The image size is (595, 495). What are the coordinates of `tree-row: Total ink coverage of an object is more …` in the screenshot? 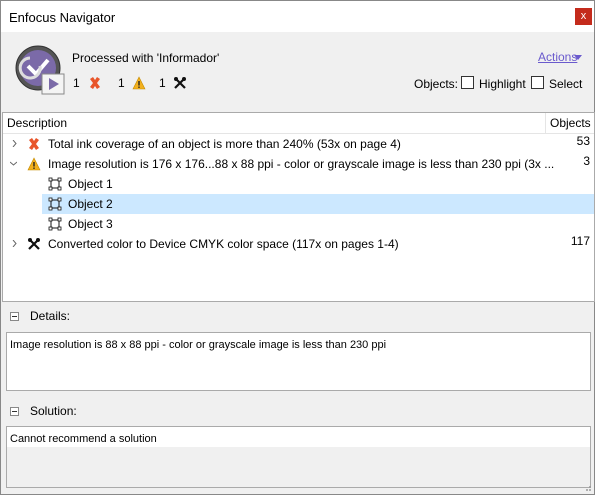 It's located at (298, 144).